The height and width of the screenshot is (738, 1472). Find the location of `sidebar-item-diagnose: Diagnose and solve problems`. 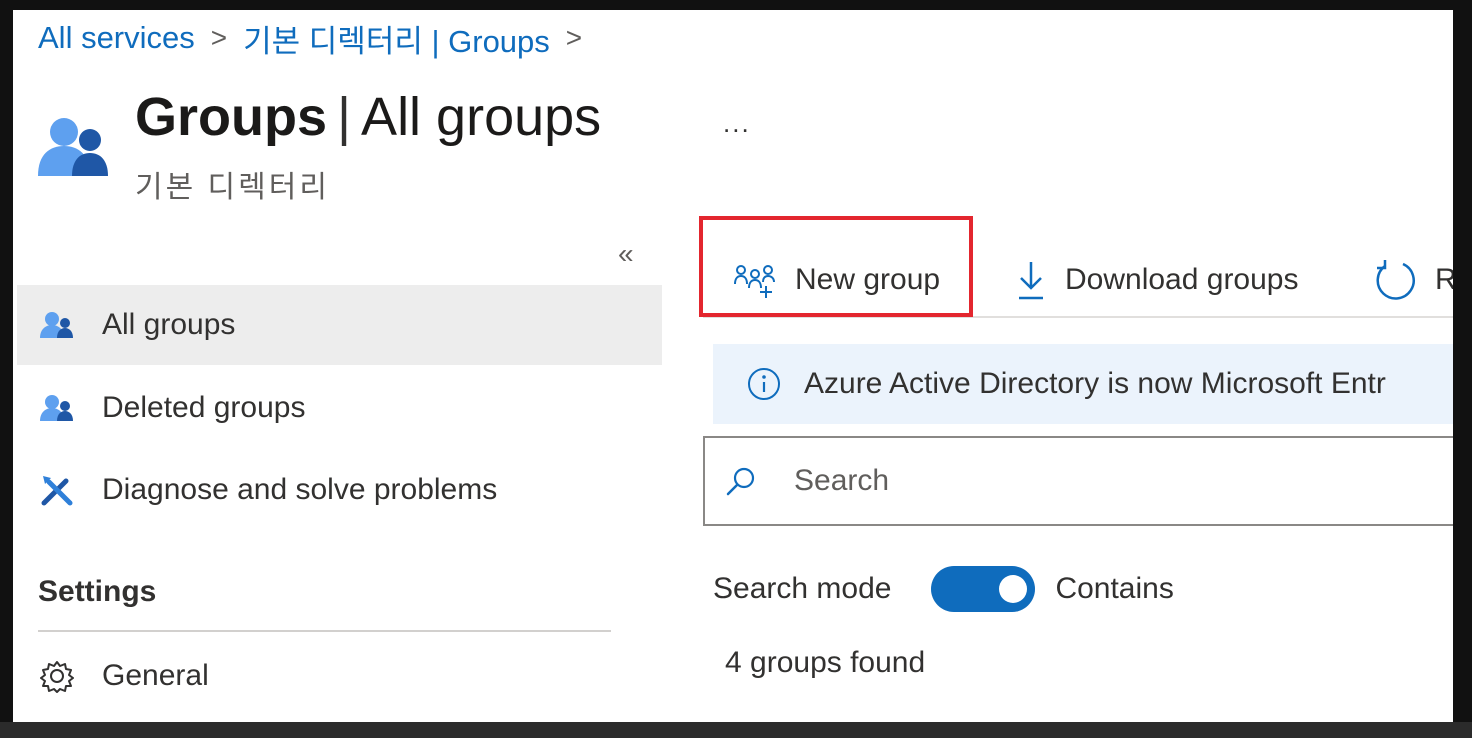

sidebar-item-diagnose: Diagnose and solve problems is located at coordinates (339, 490).